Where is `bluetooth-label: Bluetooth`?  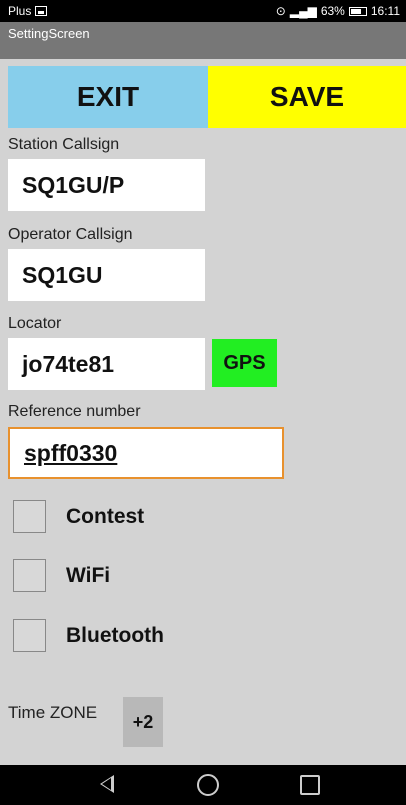
bluetooth-label: Bluetooth is located at coordinates (115, 635).